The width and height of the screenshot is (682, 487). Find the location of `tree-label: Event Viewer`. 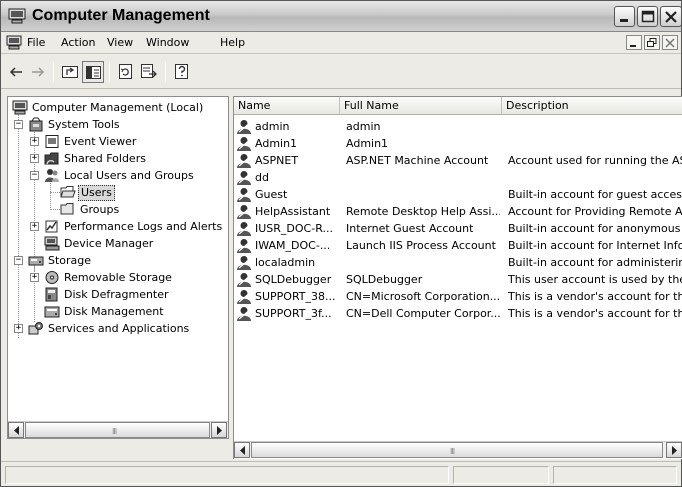

tree-label: Event Viewer is located at coordinates (100, 141).